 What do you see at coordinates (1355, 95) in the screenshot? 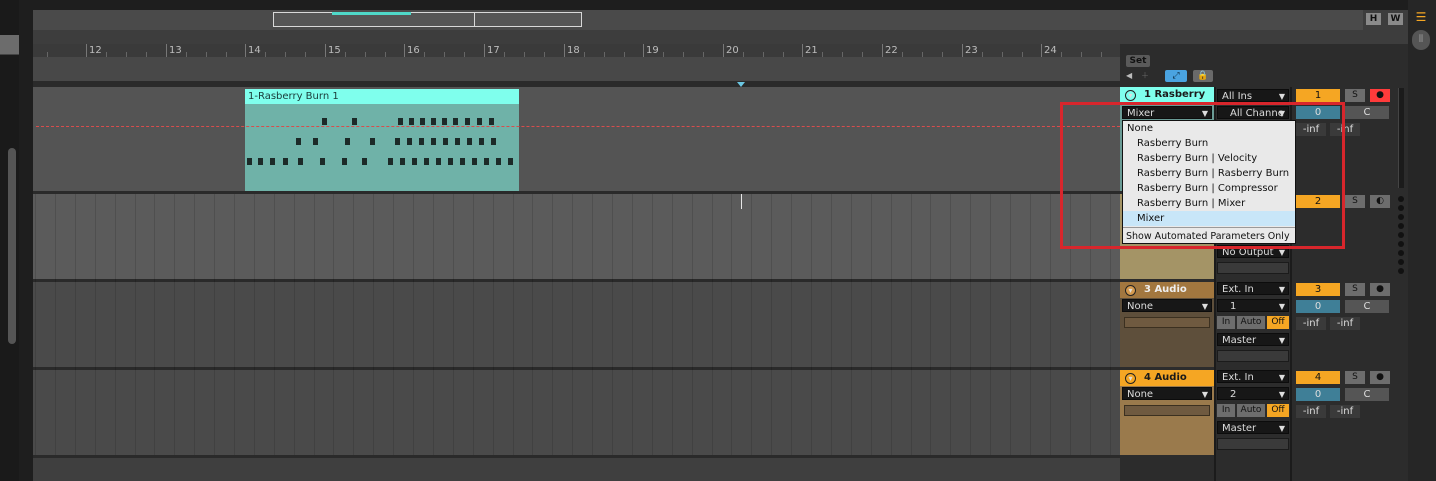
I see `solo-button-1: S` at bounding box center [1355, 95].